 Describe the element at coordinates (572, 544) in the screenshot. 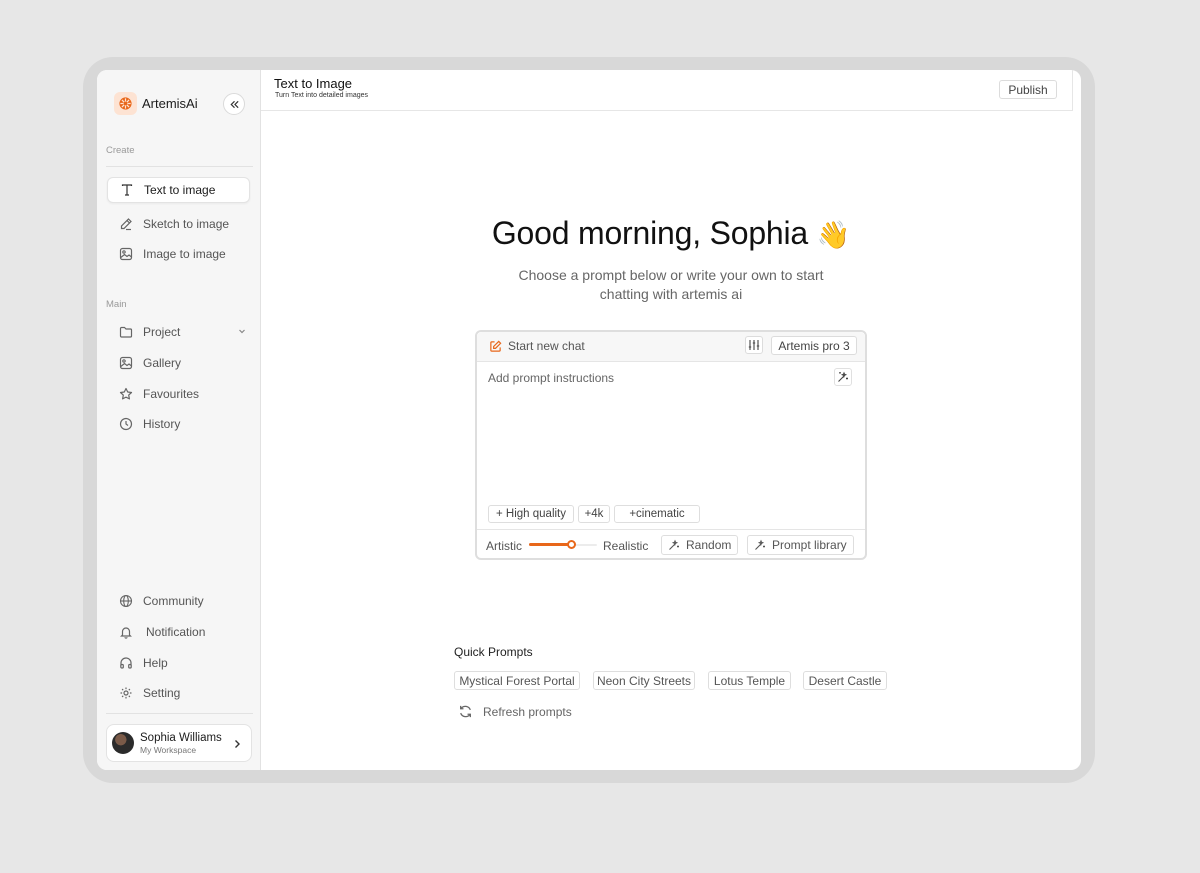

I see `slider-handle` at that location.